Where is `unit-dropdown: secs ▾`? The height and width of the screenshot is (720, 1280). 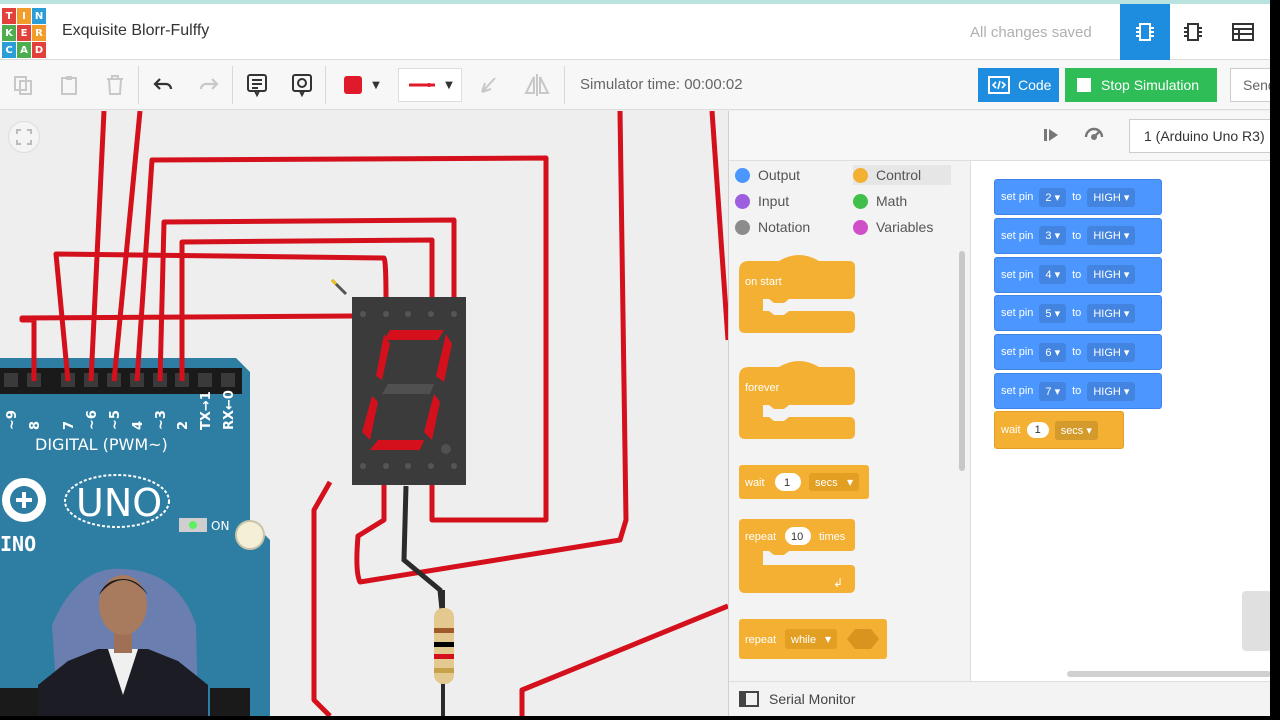 unit-dropdown: secs ▾ is located at coordinates (1076, 430).